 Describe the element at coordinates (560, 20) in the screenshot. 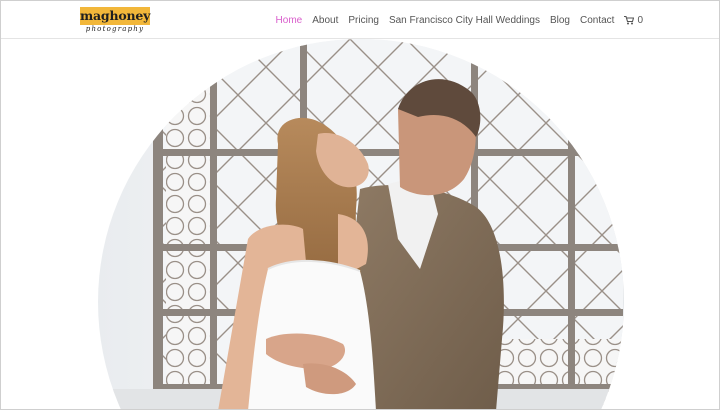

I see `nav-item-blog: Blog` at that location.